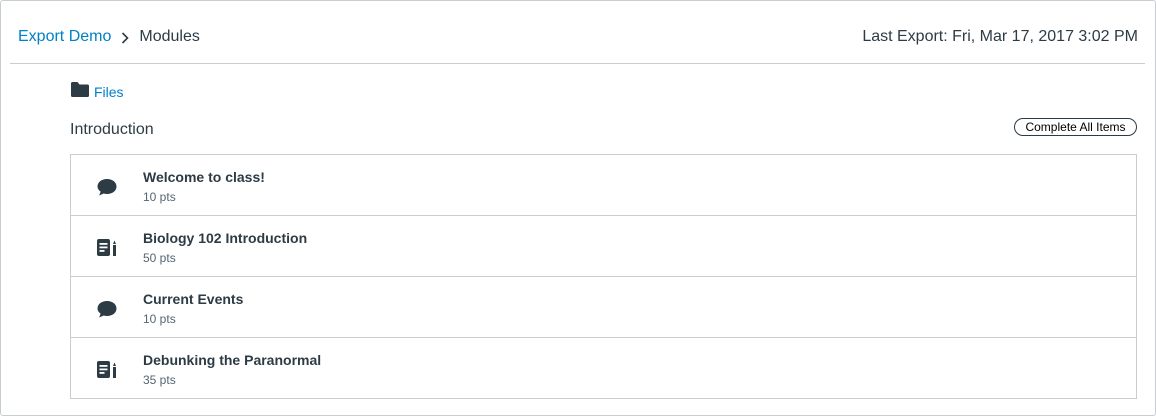 This screenshot has height=416, width=1156. I want to click on module-item-welcome: Welcome to class! 10 pts, so click(603, 185).